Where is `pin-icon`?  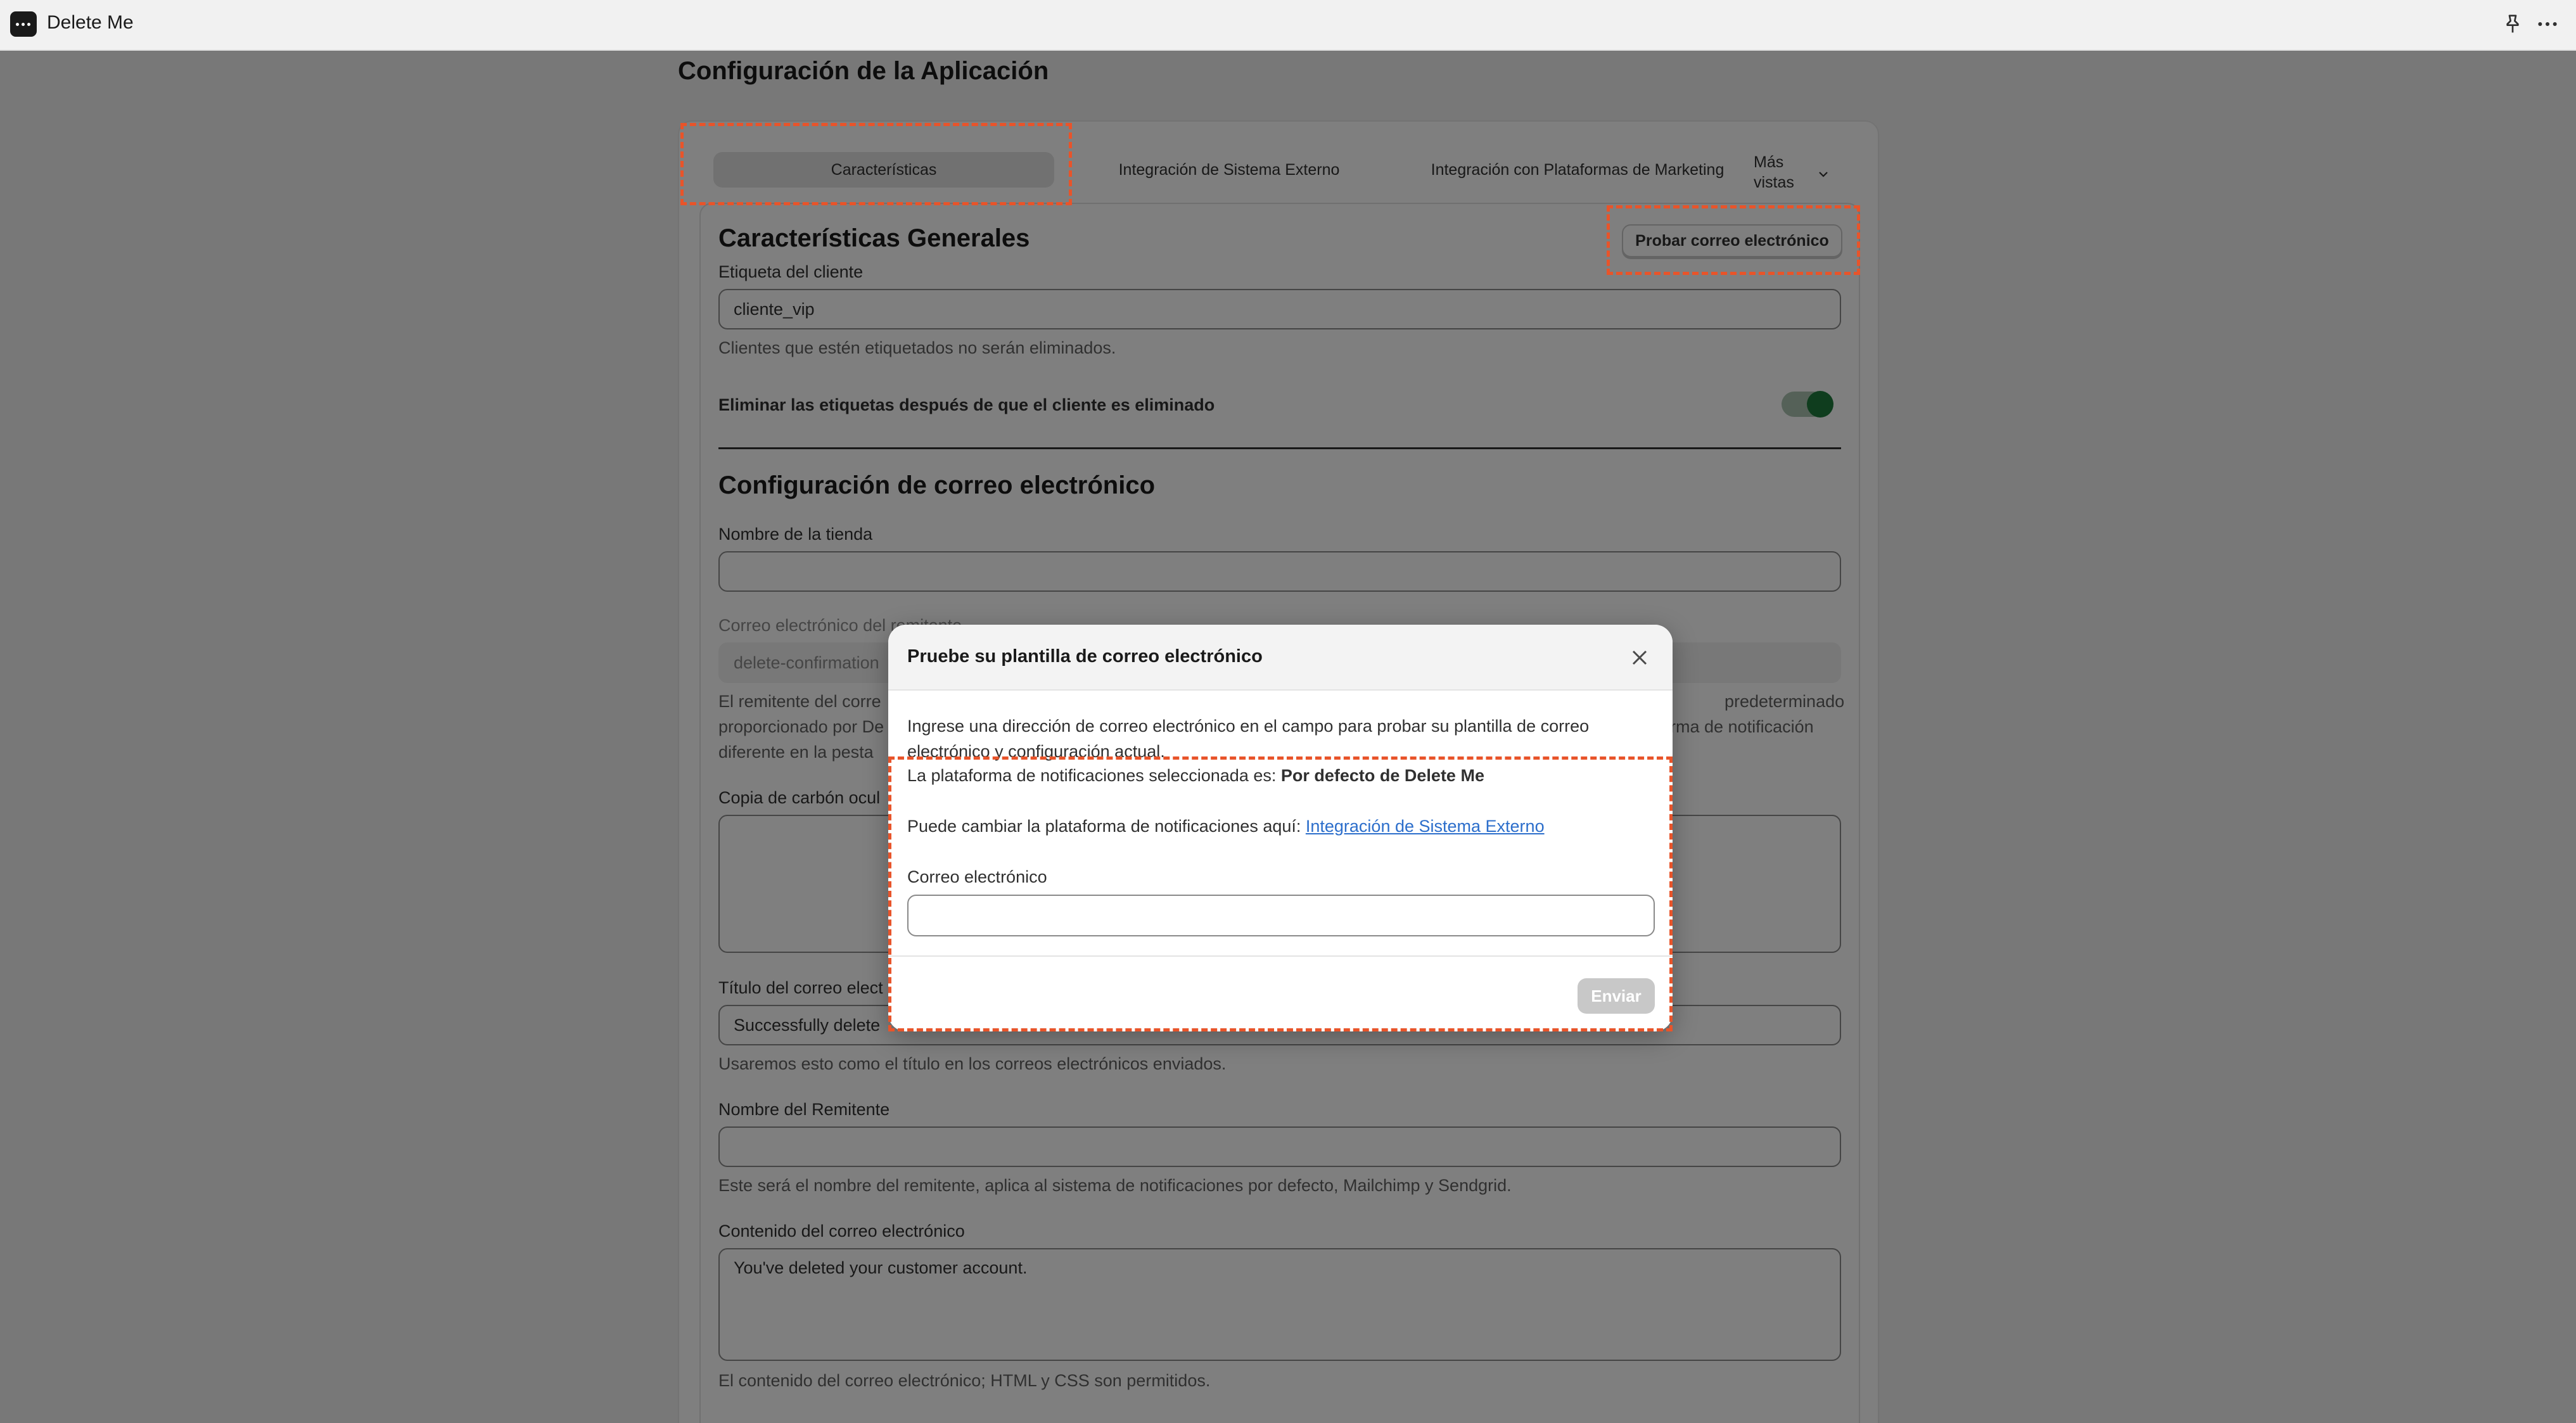
pin-icon is located at coordinates (2513, 24).